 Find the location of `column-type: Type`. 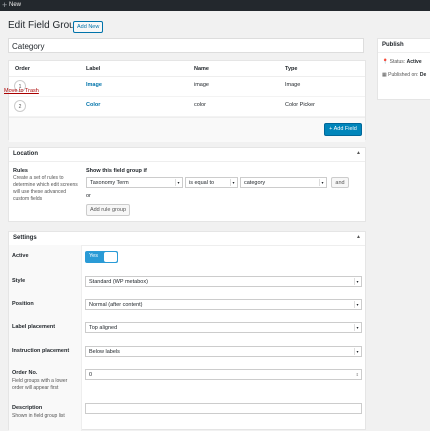

column-type: Type is located at coordinates (291, 69).